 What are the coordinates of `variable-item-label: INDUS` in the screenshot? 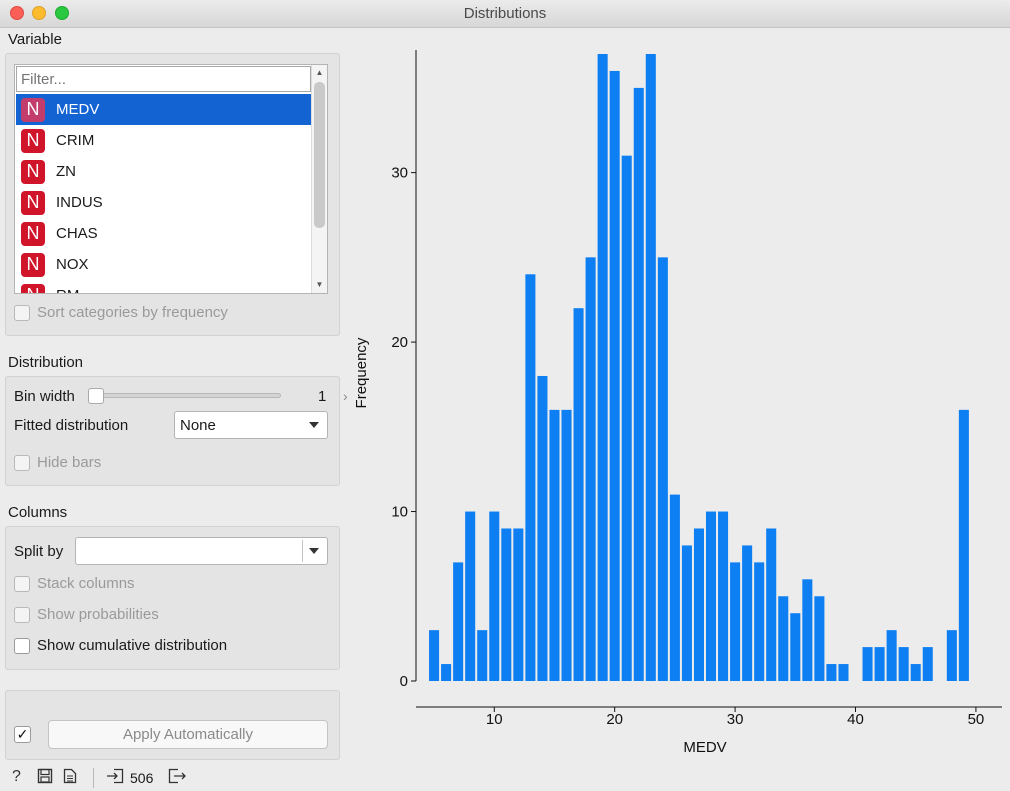 It's located at (79, 202).